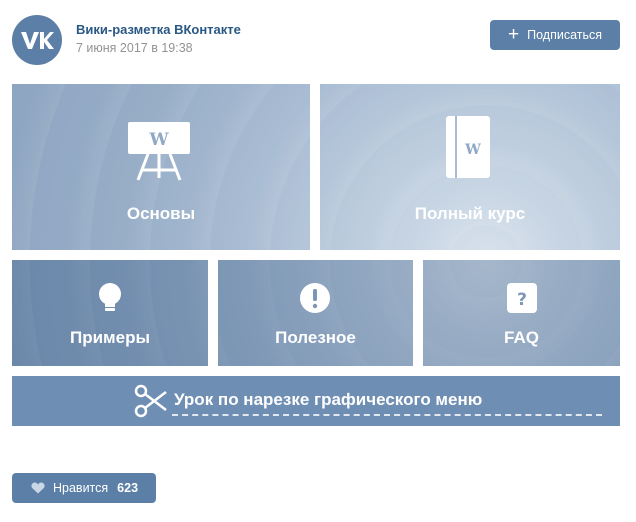 The width and height of the screenshot is (636, 522). What do you see at coordinates (521, 337) in the screenshot?
I see `tile-label: FAQ` at bounding box center [521, 337].